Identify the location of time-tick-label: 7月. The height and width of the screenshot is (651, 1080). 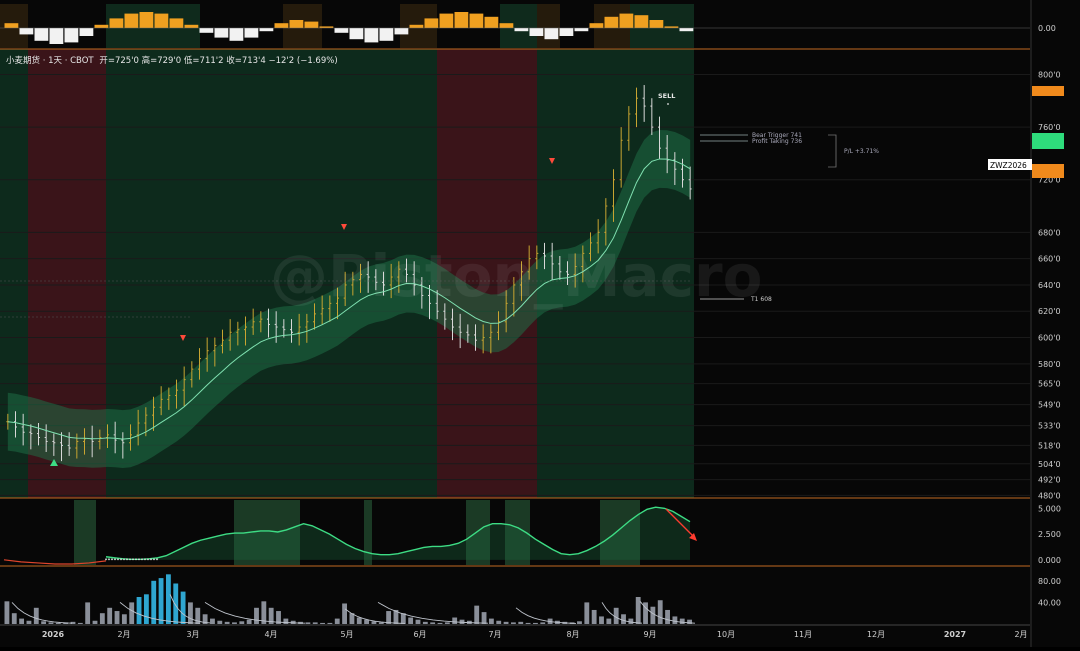
(494, 634).